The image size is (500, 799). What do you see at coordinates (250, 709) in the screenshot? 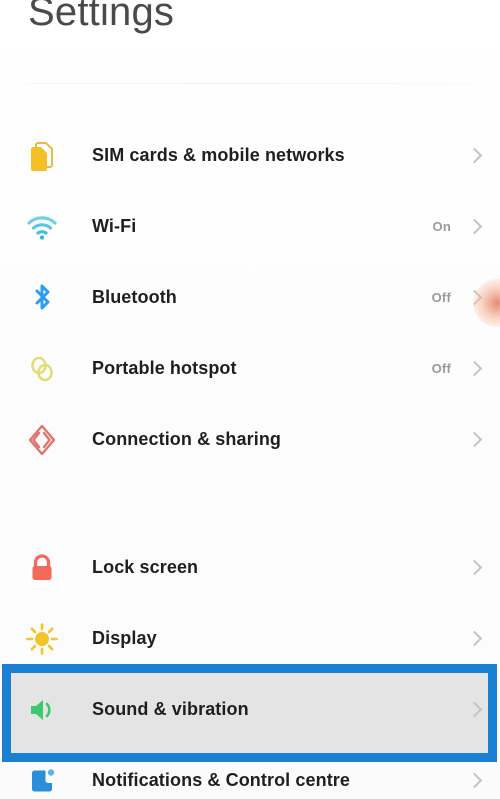
I see `sidebar-item-sound-vibration: Sound & vibration` at bounding box center [250, 709].